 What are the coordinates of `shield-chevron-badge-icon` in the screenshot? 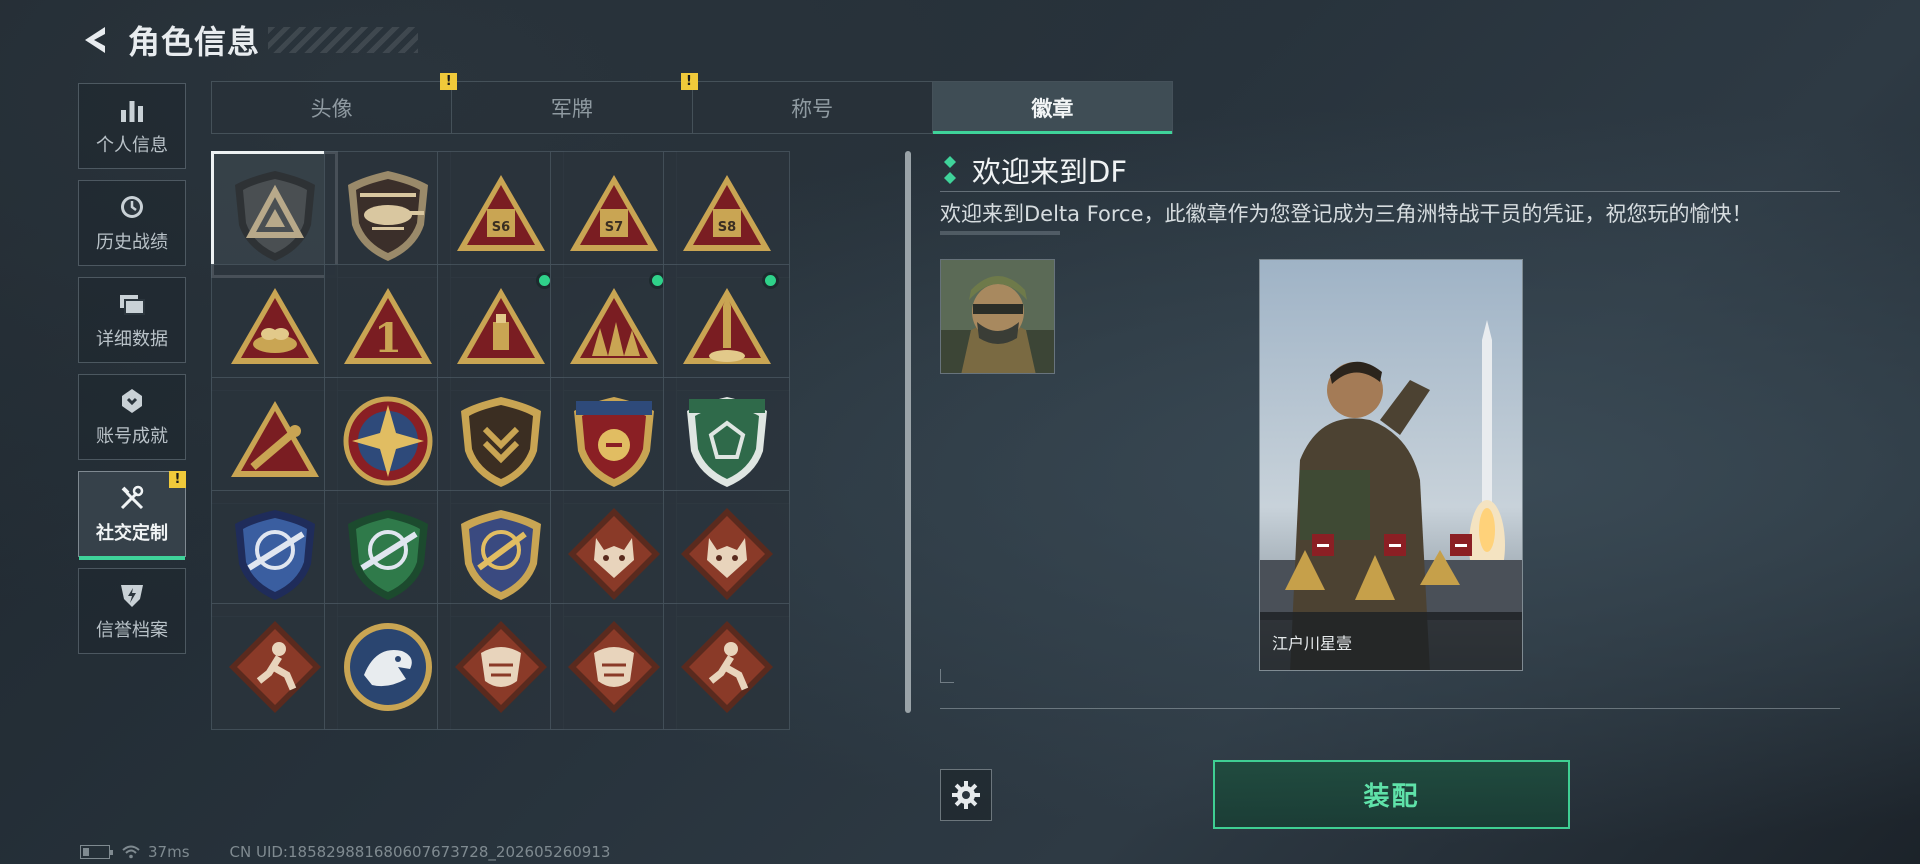 It's located at (500, 441).